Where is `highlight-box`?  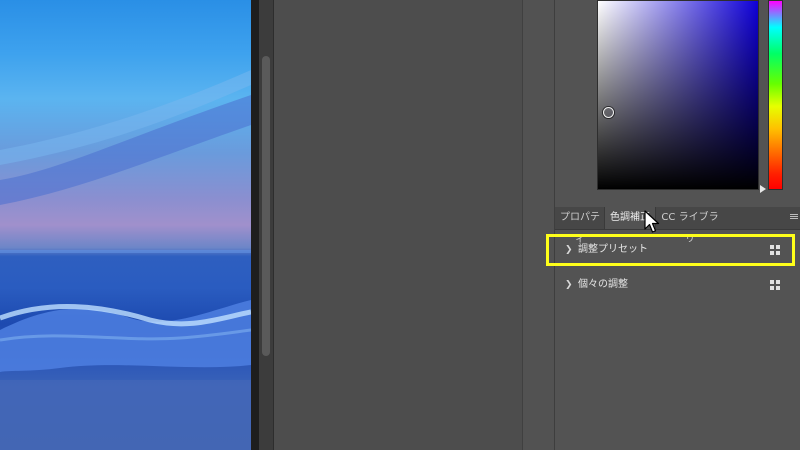 highlight-box is located at coordinates (670, 250).